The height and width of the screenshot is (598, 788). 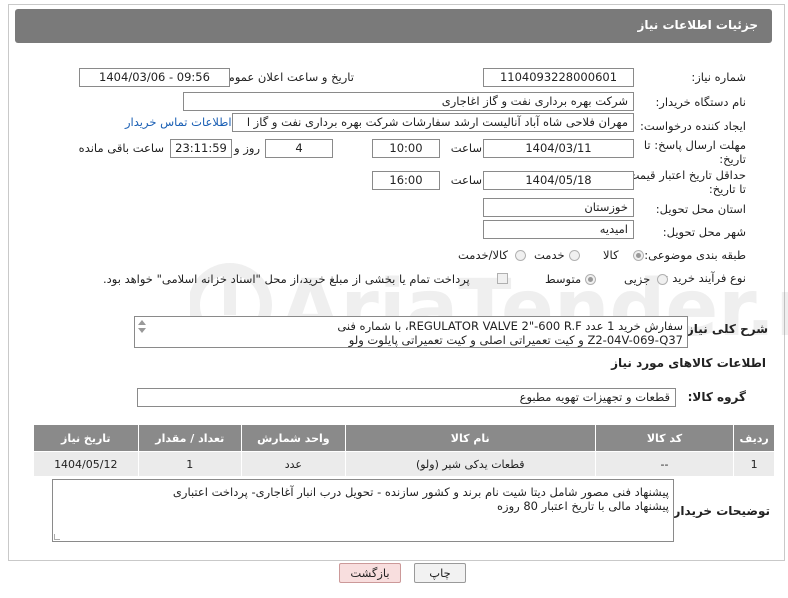 What do you see at coordinates (86, 438) in the screenshot?
I see `col-need-date: تاریخ نیاز` at bounding box center [86, 438].